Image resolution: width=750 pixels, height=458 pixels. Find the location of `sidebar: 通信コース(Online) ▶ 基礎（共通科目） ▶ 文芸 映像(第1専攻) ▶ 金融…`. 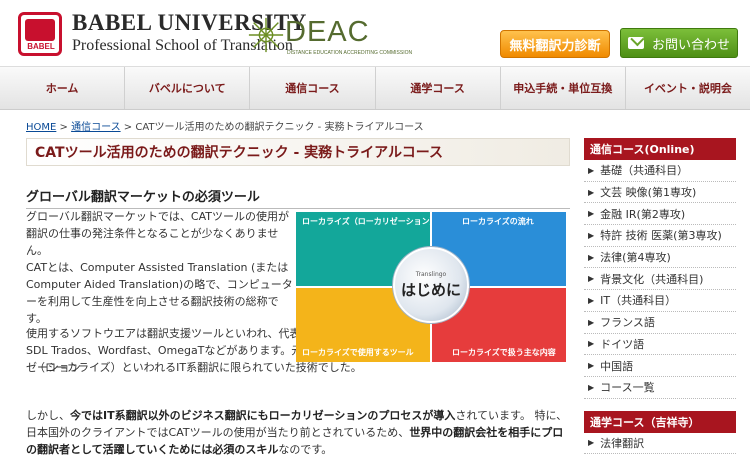

sidebar: 通信コース(Online) ▶ 基礎（共通科目） ▶ 文芸 映像(第1専攻) ▶ 金融… is located at coordinates (660, 296).